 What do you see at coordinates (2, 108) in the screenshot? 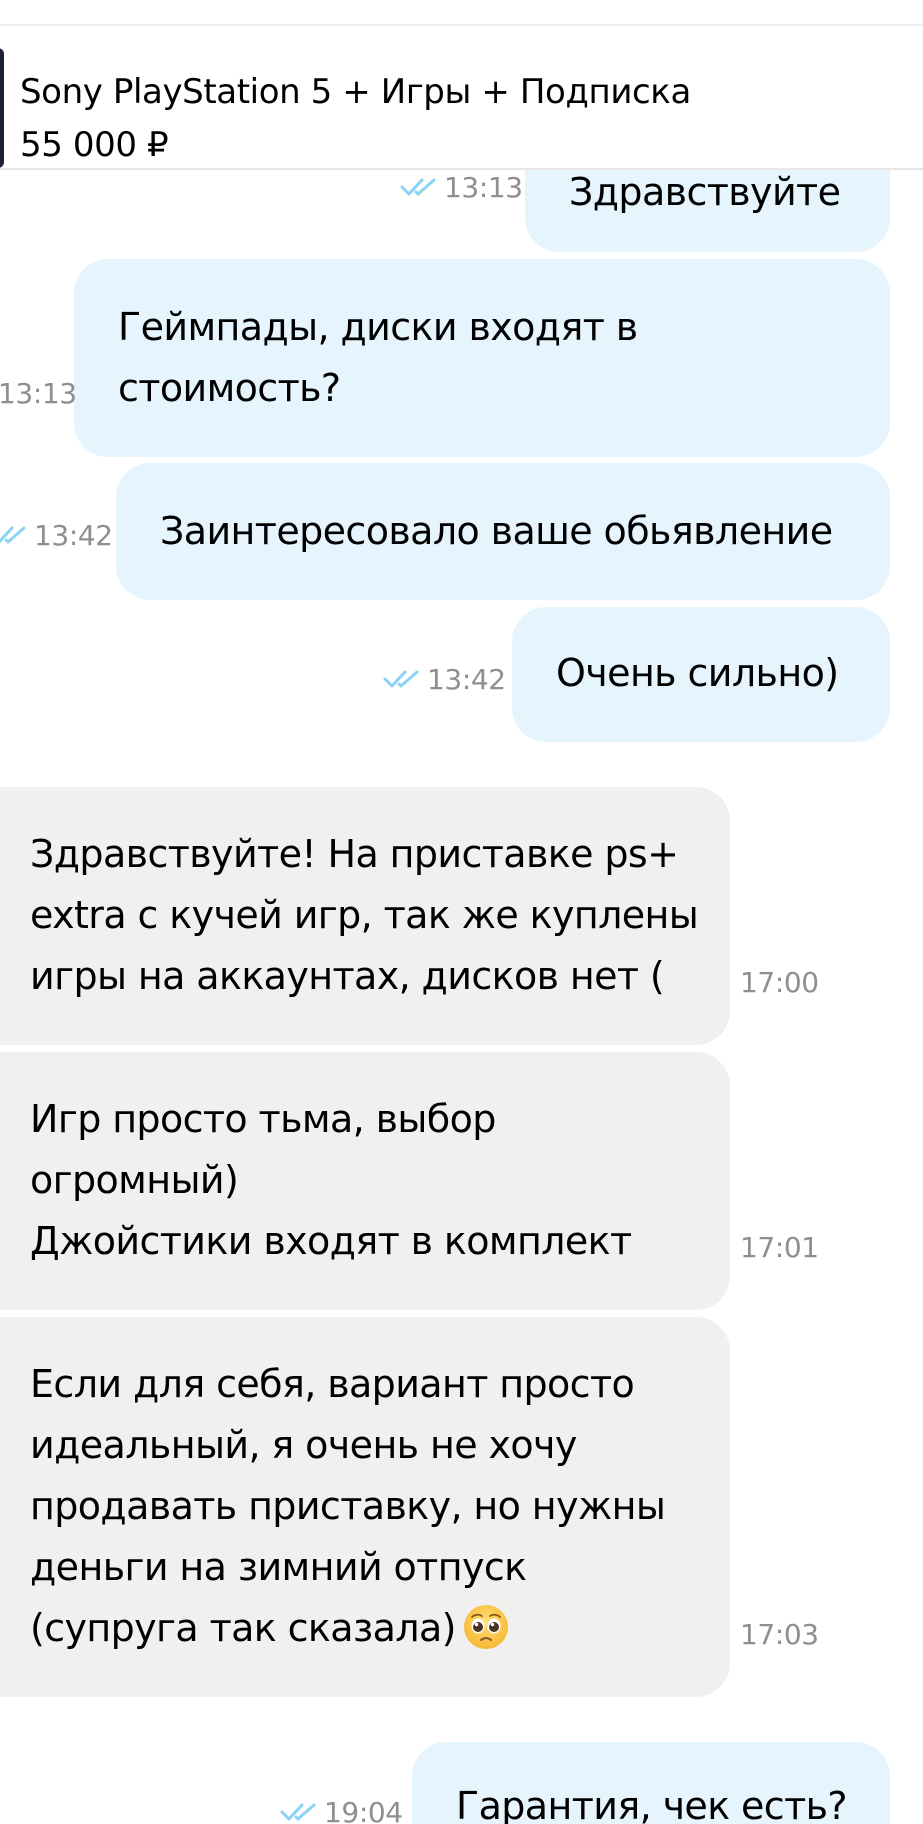
I see `listing-thumbnail` at bounding box center [2, 108].